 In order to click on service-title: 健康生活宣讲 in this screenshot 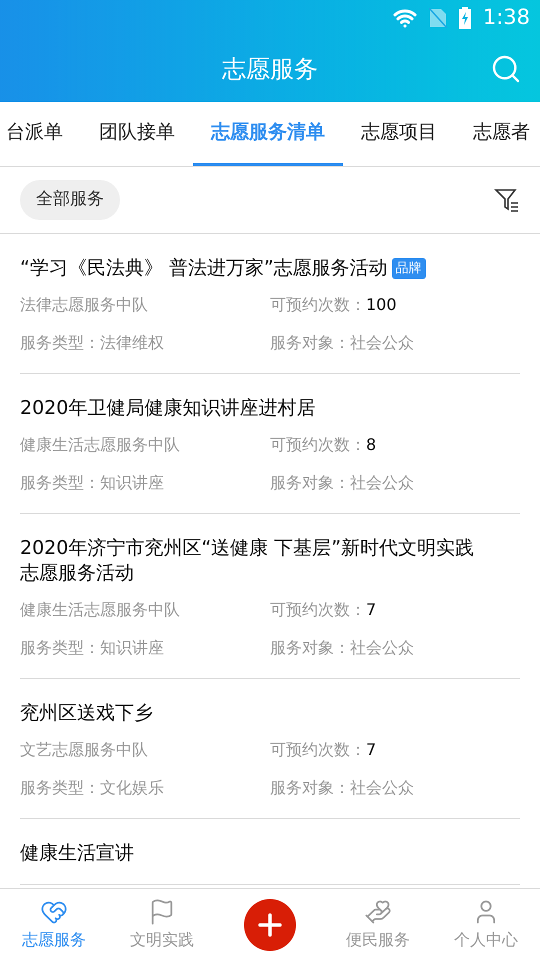, I will do `click(77, 853)`.